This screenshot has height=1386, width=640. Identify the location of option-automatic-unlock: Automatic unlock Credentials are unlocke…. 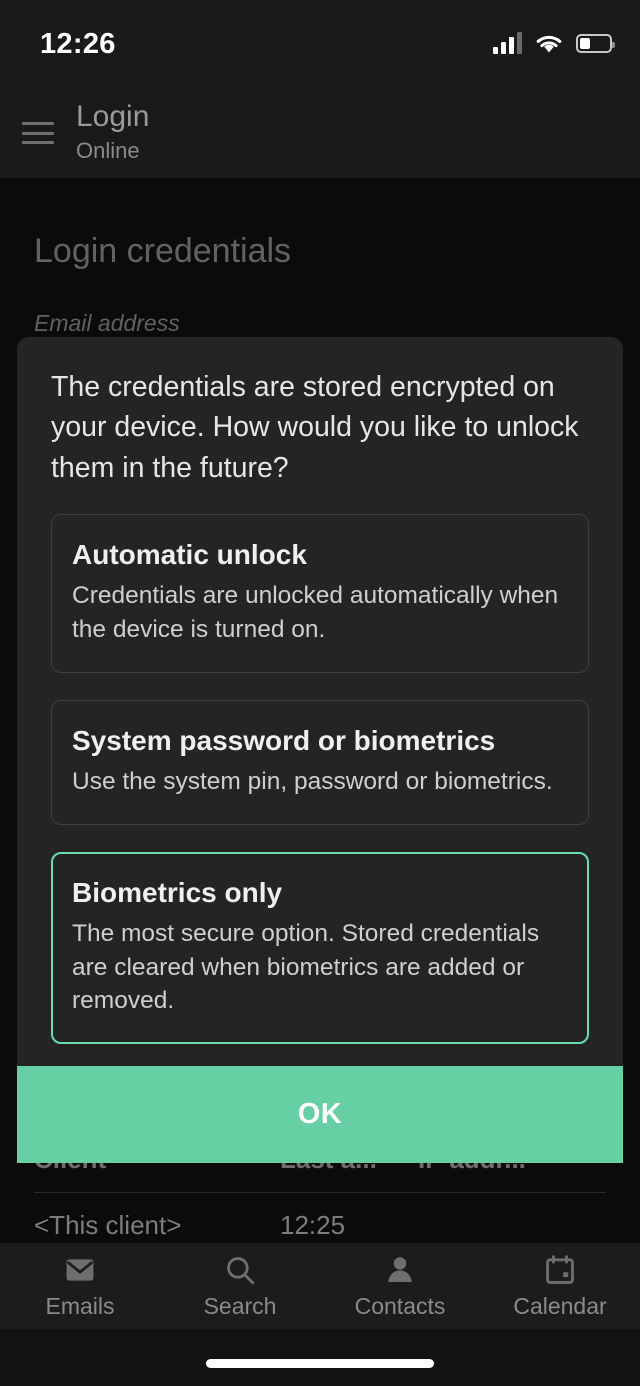
(320, 594).